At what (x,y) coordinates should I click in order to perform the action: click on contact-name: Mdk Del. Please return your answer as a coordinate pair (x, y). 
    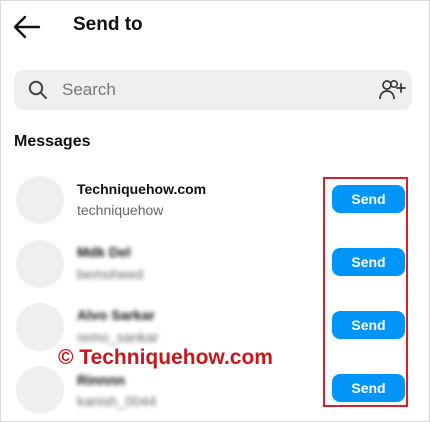
    Looking at the image, I should click on (104, 252).